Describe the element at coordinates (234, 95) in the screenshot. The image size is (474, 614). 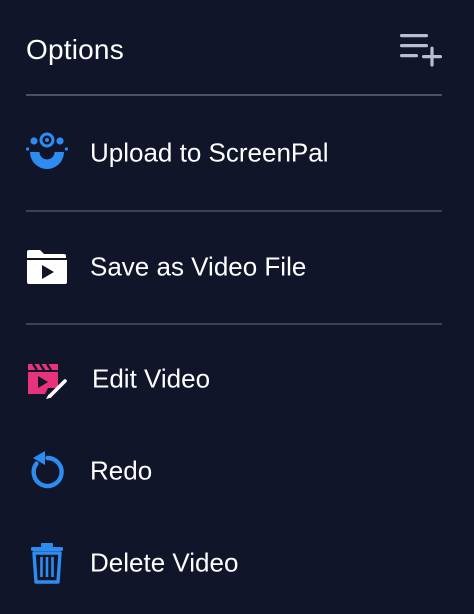
I see `header-divider` at that location.